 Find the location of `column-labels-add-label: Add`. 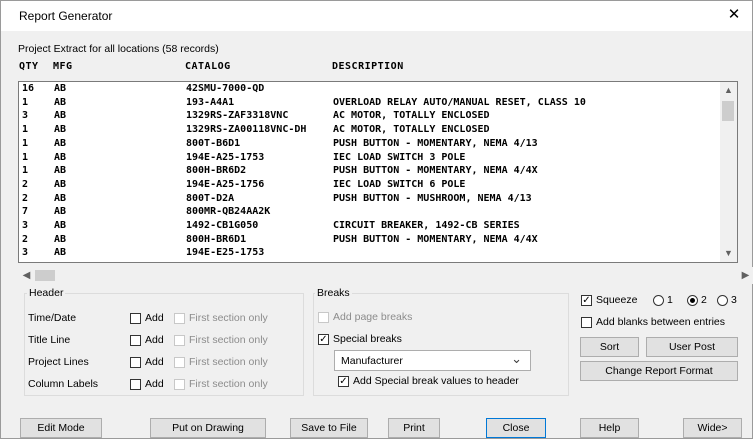

column-labels-add-label: Add is located at coordinates (154, 384).